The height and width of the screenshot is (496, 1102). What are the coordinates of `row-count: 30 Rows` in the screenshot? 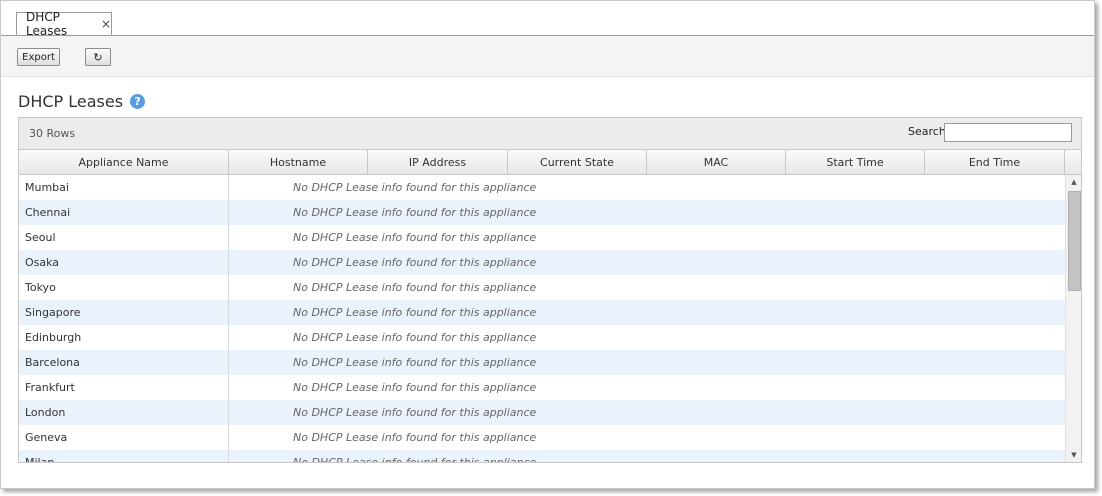 It's located at (52, 133).